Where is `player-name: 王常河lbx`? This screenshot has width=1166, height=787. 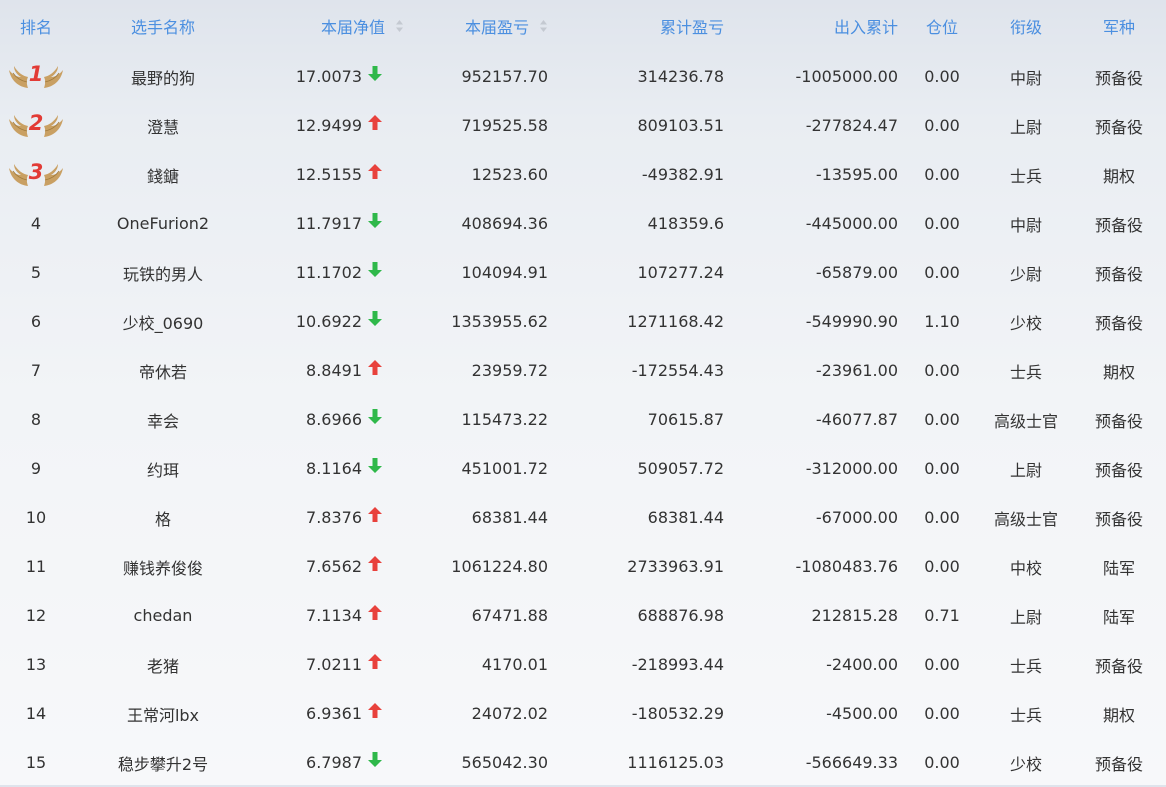
player-name: 王常河lbx is located at coordinates (163, 715).